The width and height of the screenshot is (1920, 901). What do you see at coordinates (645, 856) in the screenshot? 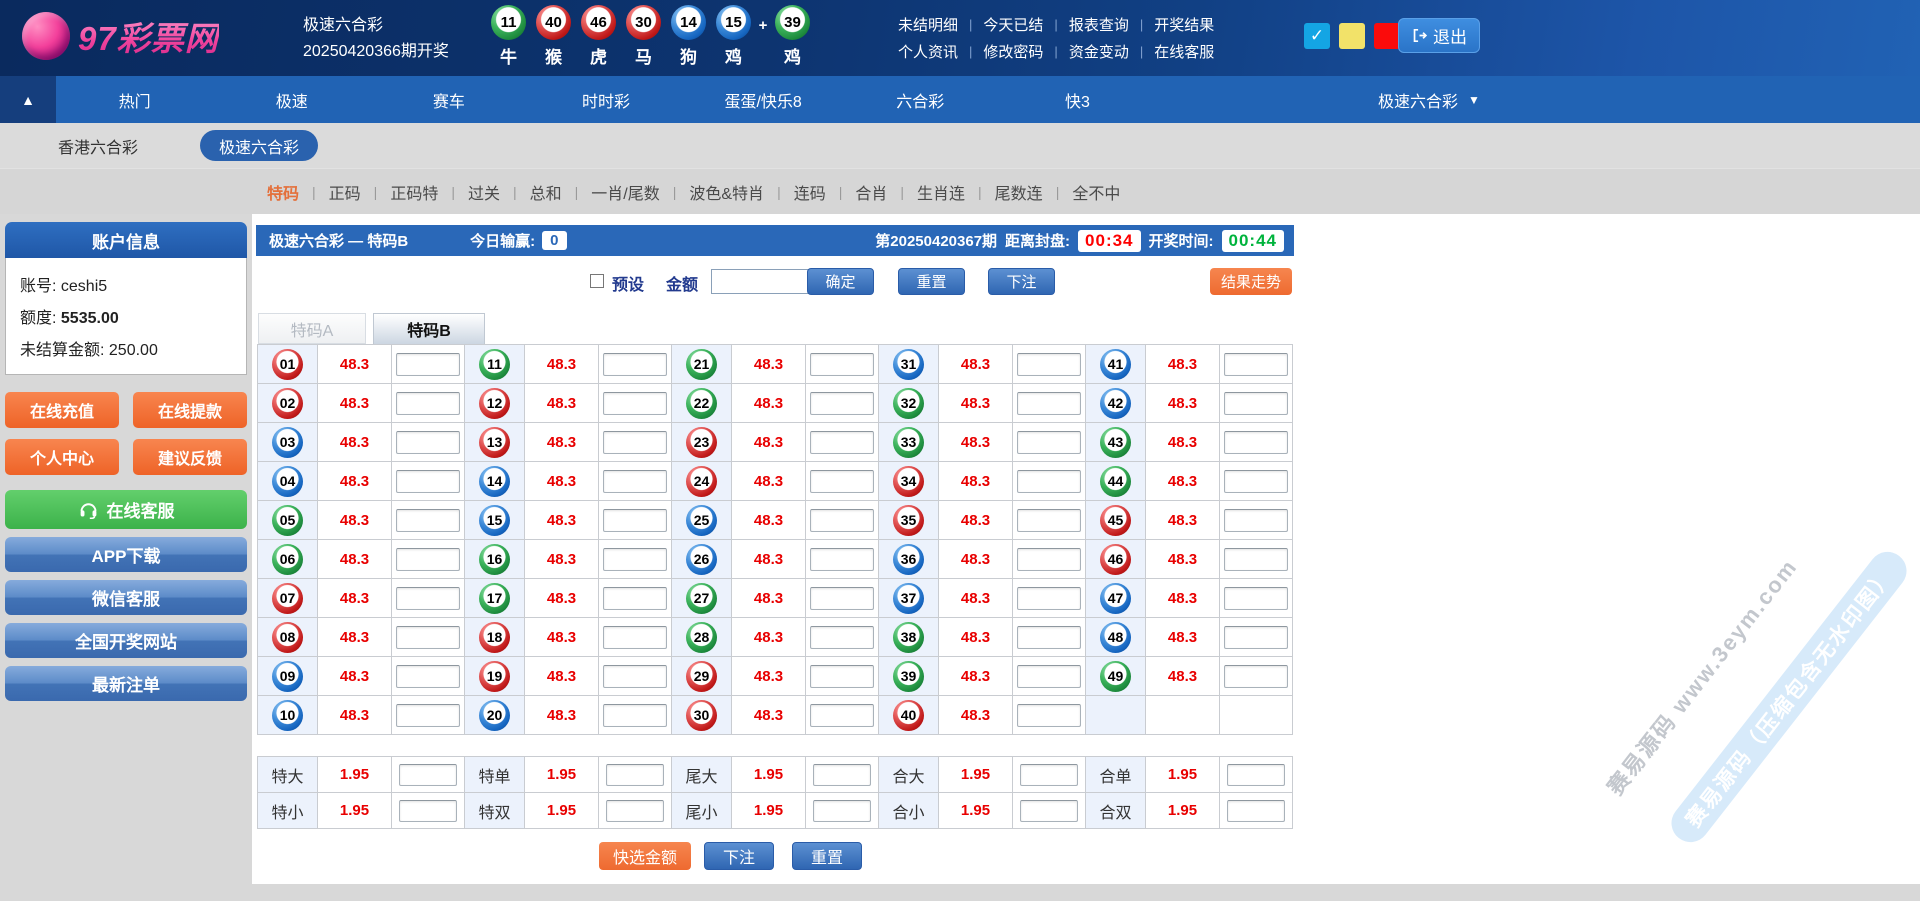
I see `quick-amount-button: 快选金额` at bounding box center [645, 856].